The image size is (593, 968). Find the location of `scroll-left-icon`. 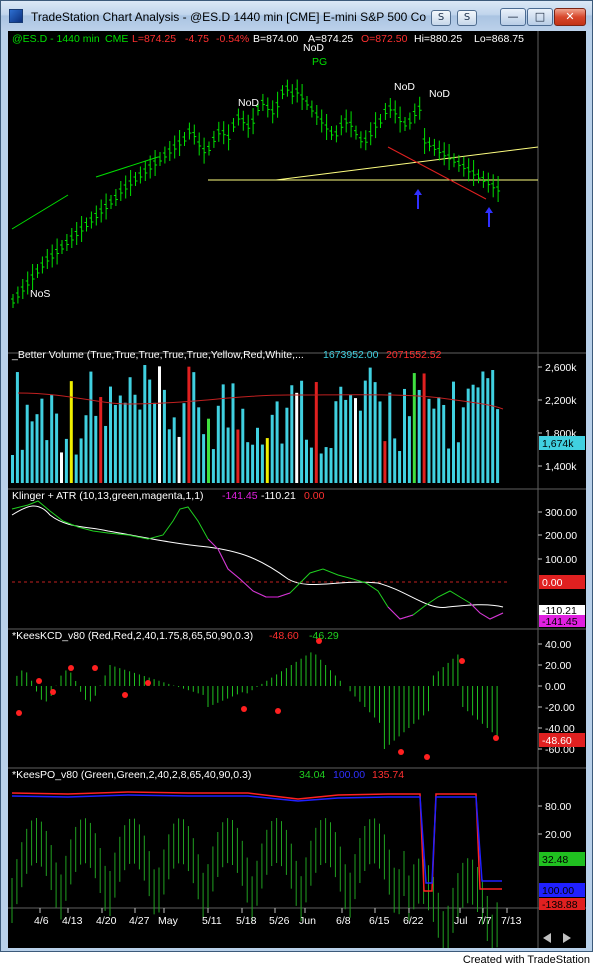

scroll-left-icon is located at coordinates (547, 938).